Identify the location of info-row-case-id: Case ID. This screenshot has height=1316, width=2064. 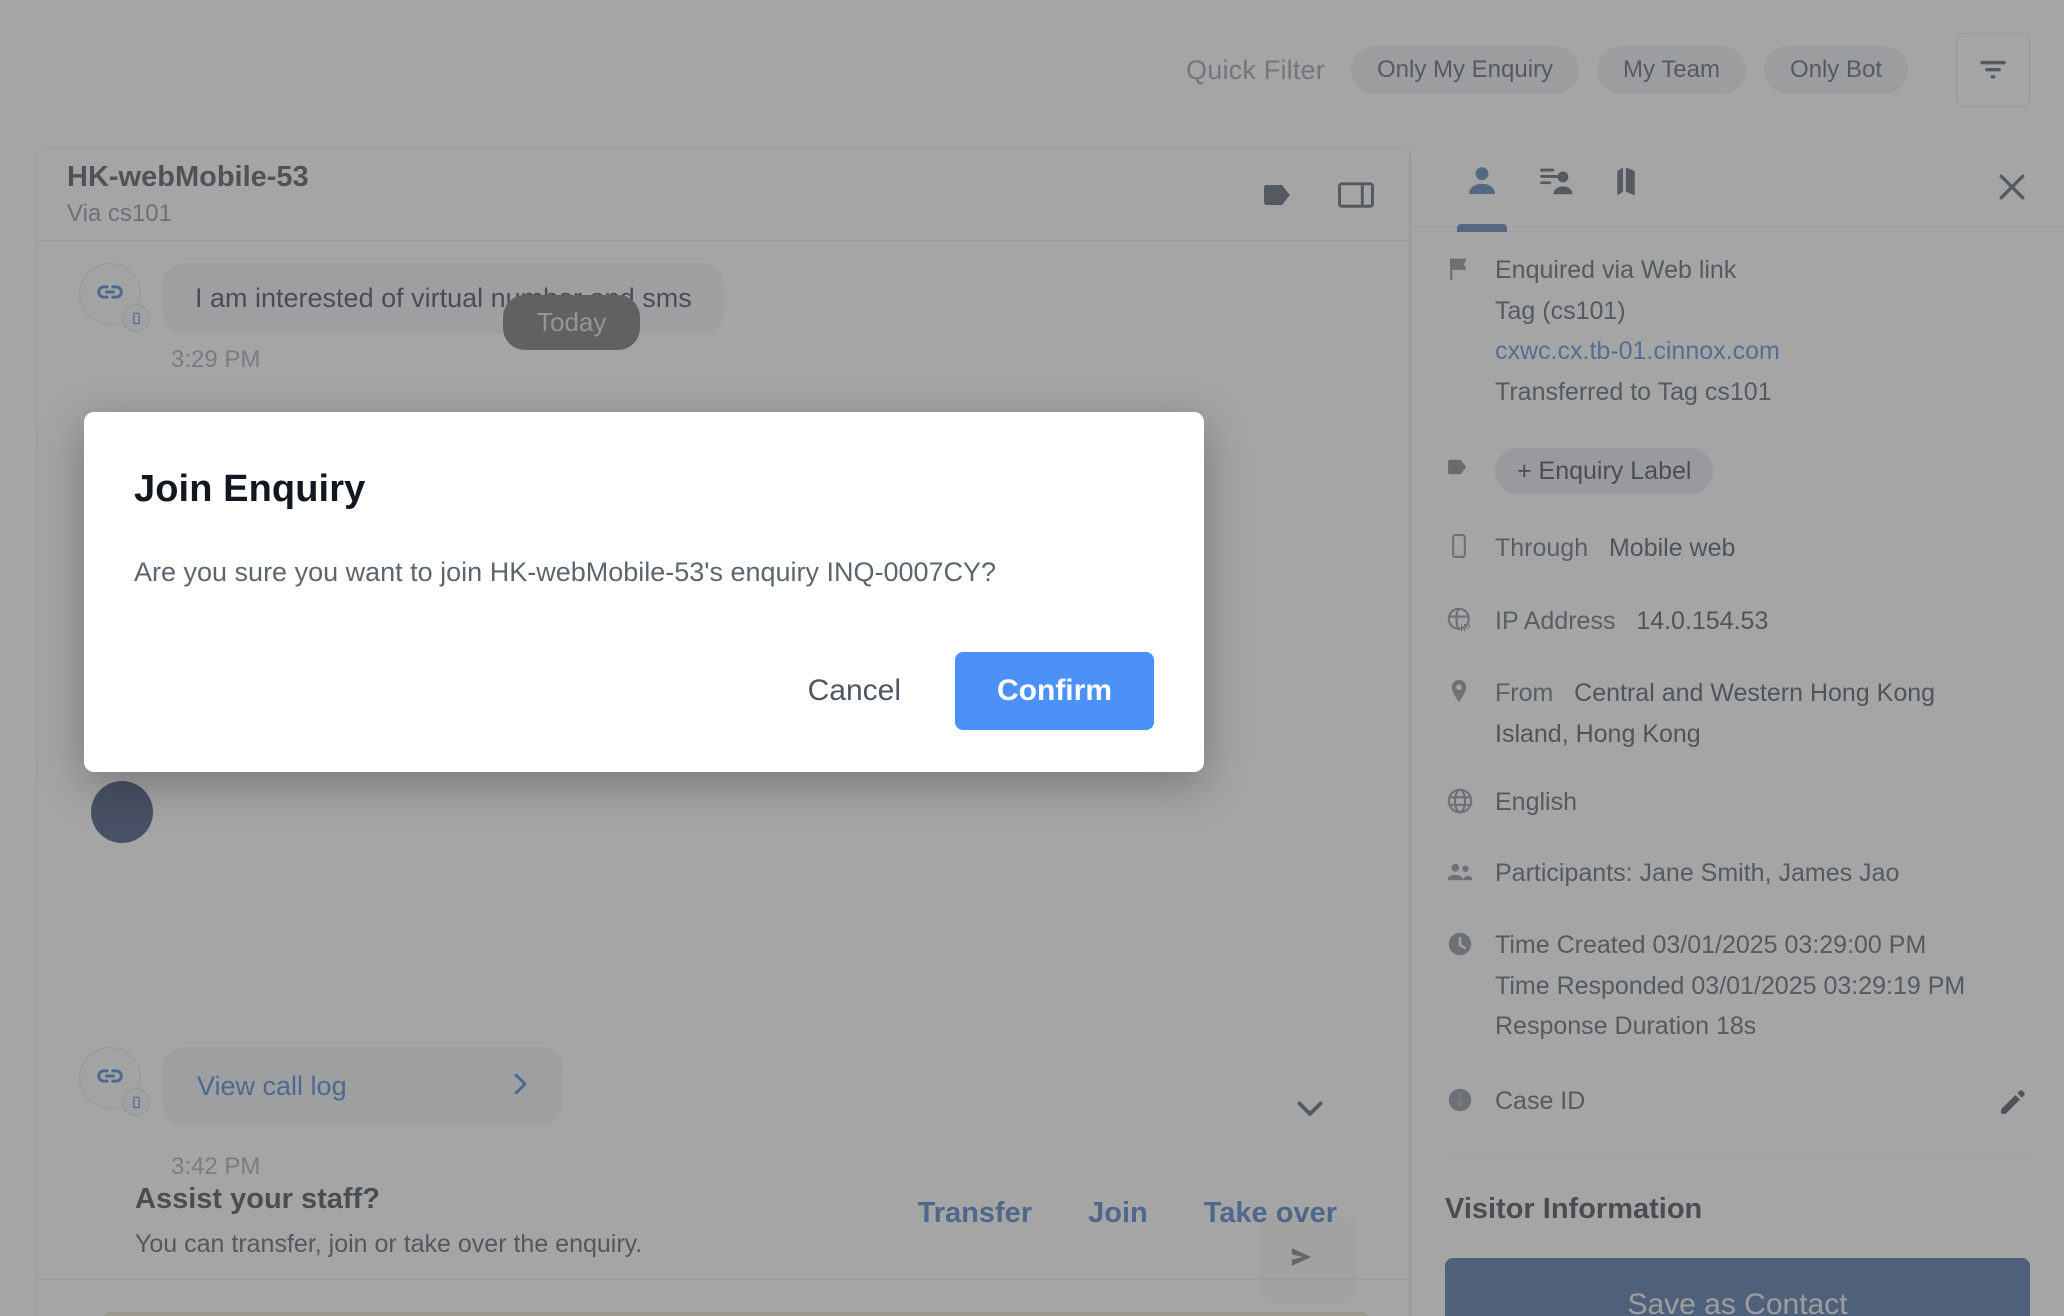
(1737, 1085).